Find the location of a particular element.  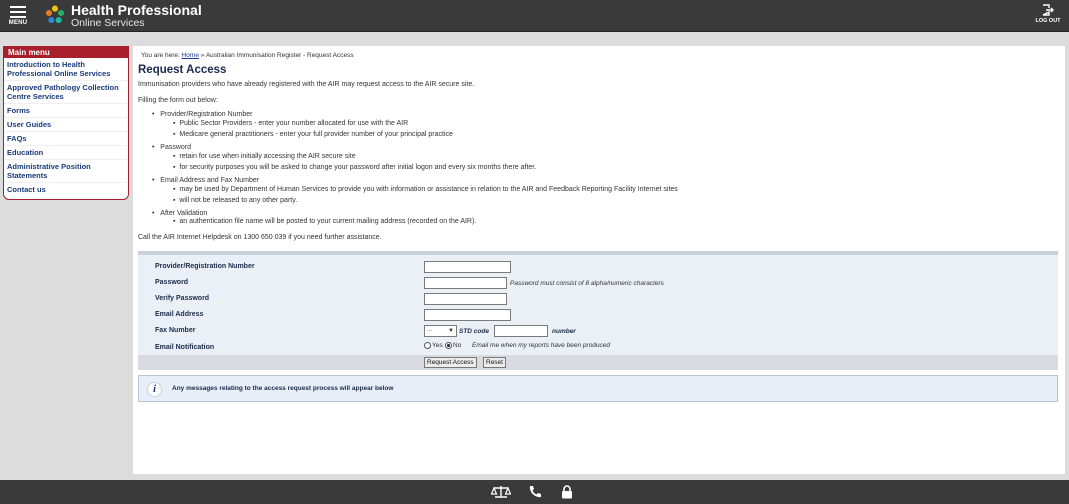

email-notification-label: Email Notification is located at coordinates (185, 347).